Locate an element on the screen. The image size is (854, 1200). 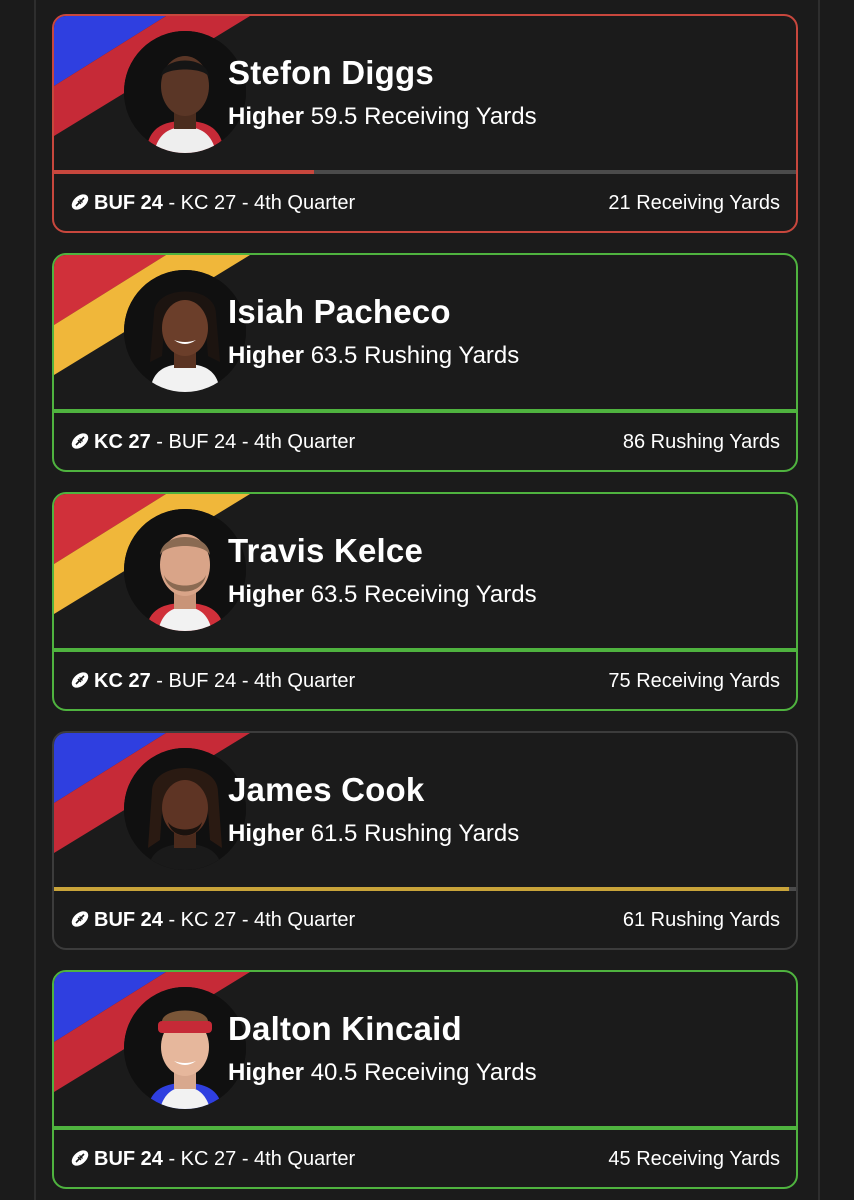
pick-stat-line: 63.5 Rushing Yards is located at coordinates (415, 355).